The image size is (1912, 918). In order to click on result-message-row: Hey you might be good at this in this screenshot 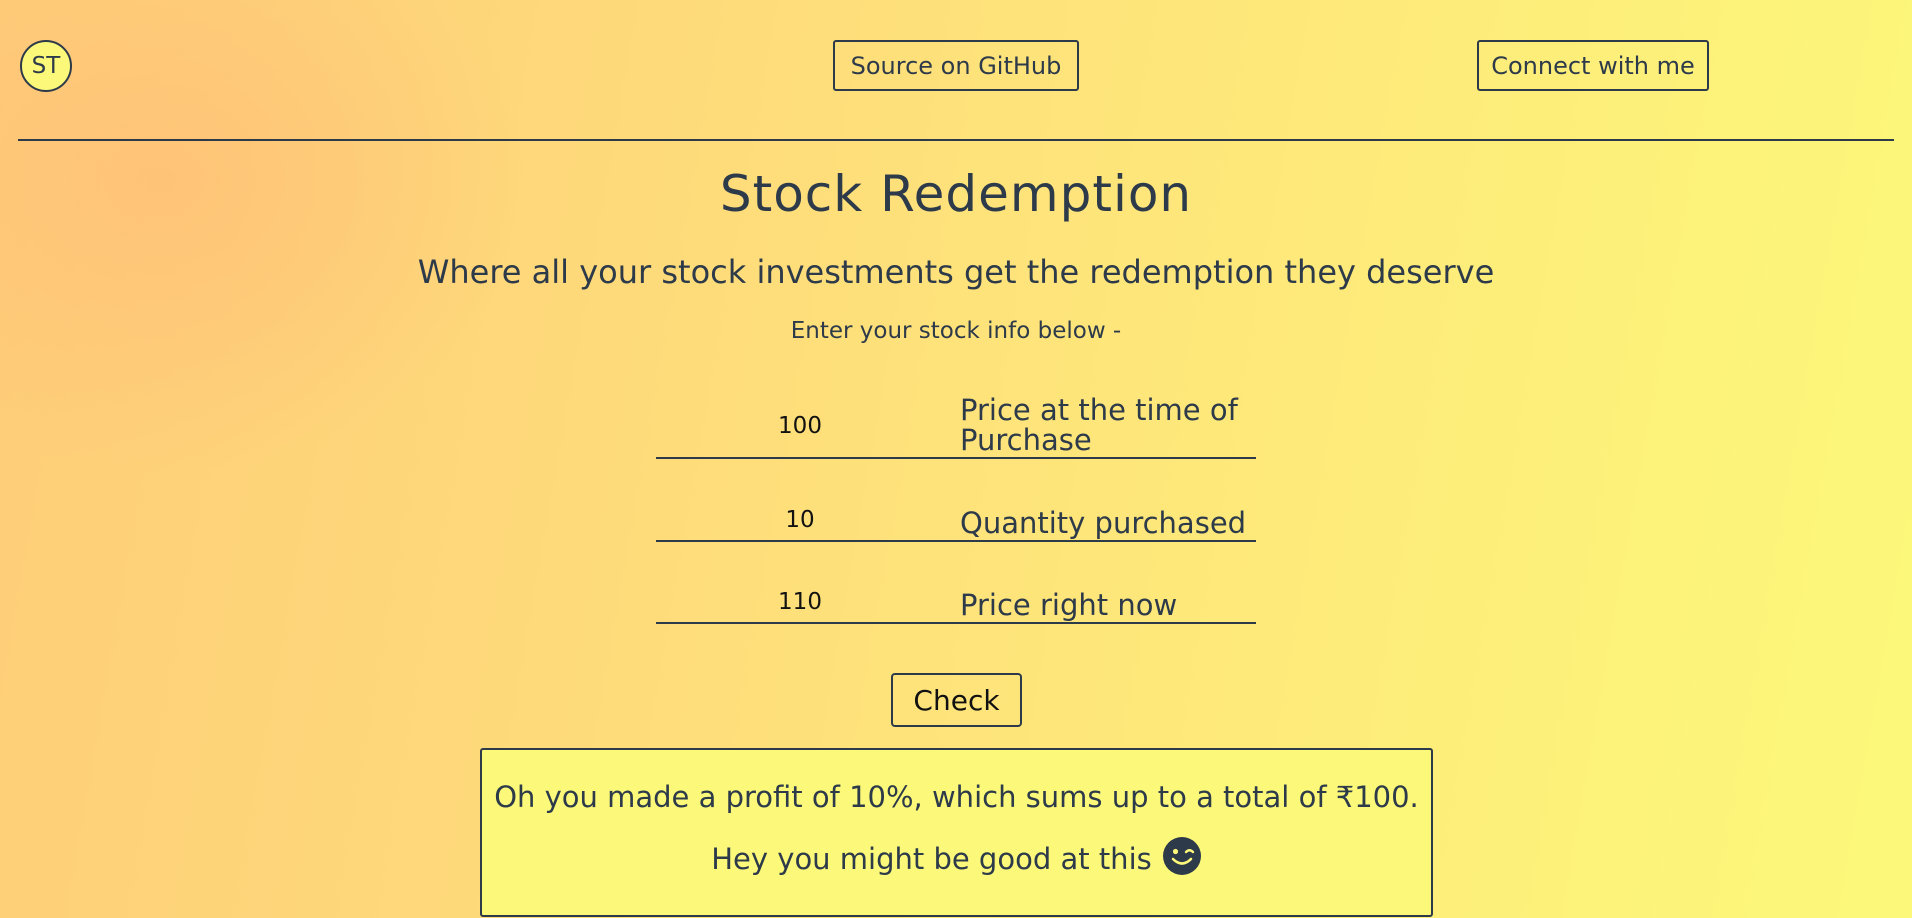, I will do `click(956, 856)`.